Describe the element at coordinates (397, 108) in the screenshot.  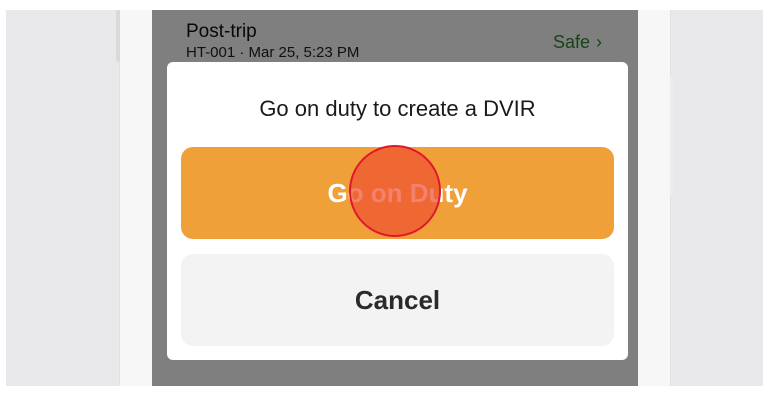
I see `dialog-title: Go on duty to create a DVIR` at that location.